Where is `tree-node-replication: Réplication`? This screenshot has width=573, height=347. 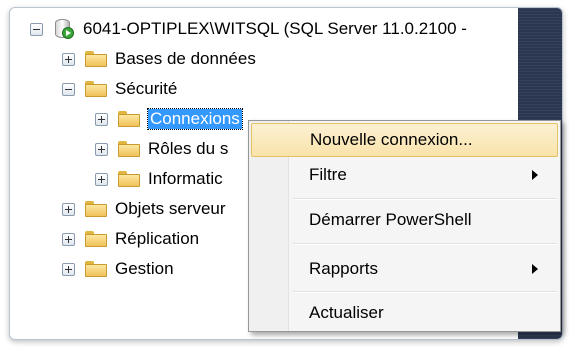
tree-node-replication: Réplication is located at coordinates (130, 239).